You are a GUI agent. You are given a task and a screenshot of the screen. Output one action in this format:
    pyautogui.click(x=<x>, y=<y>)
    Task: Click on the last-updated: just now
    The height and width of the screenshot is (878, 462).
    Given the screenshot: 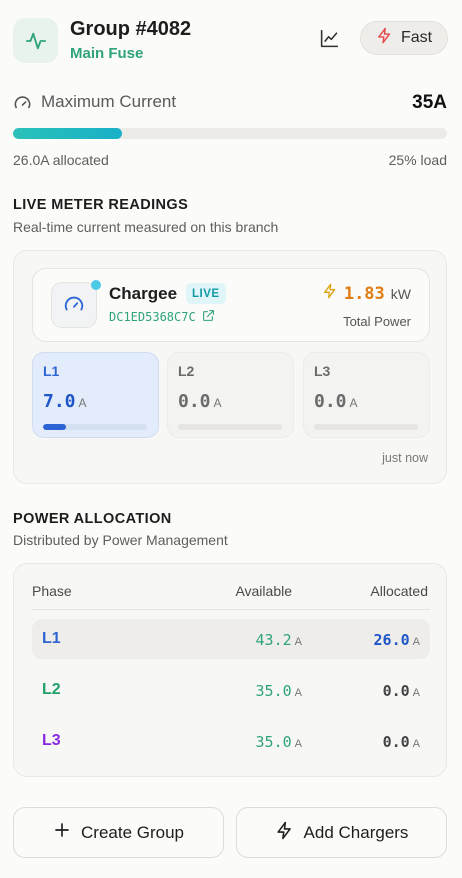 What is the action you would take?
    pyautogui.click(x=405, y=458)
    